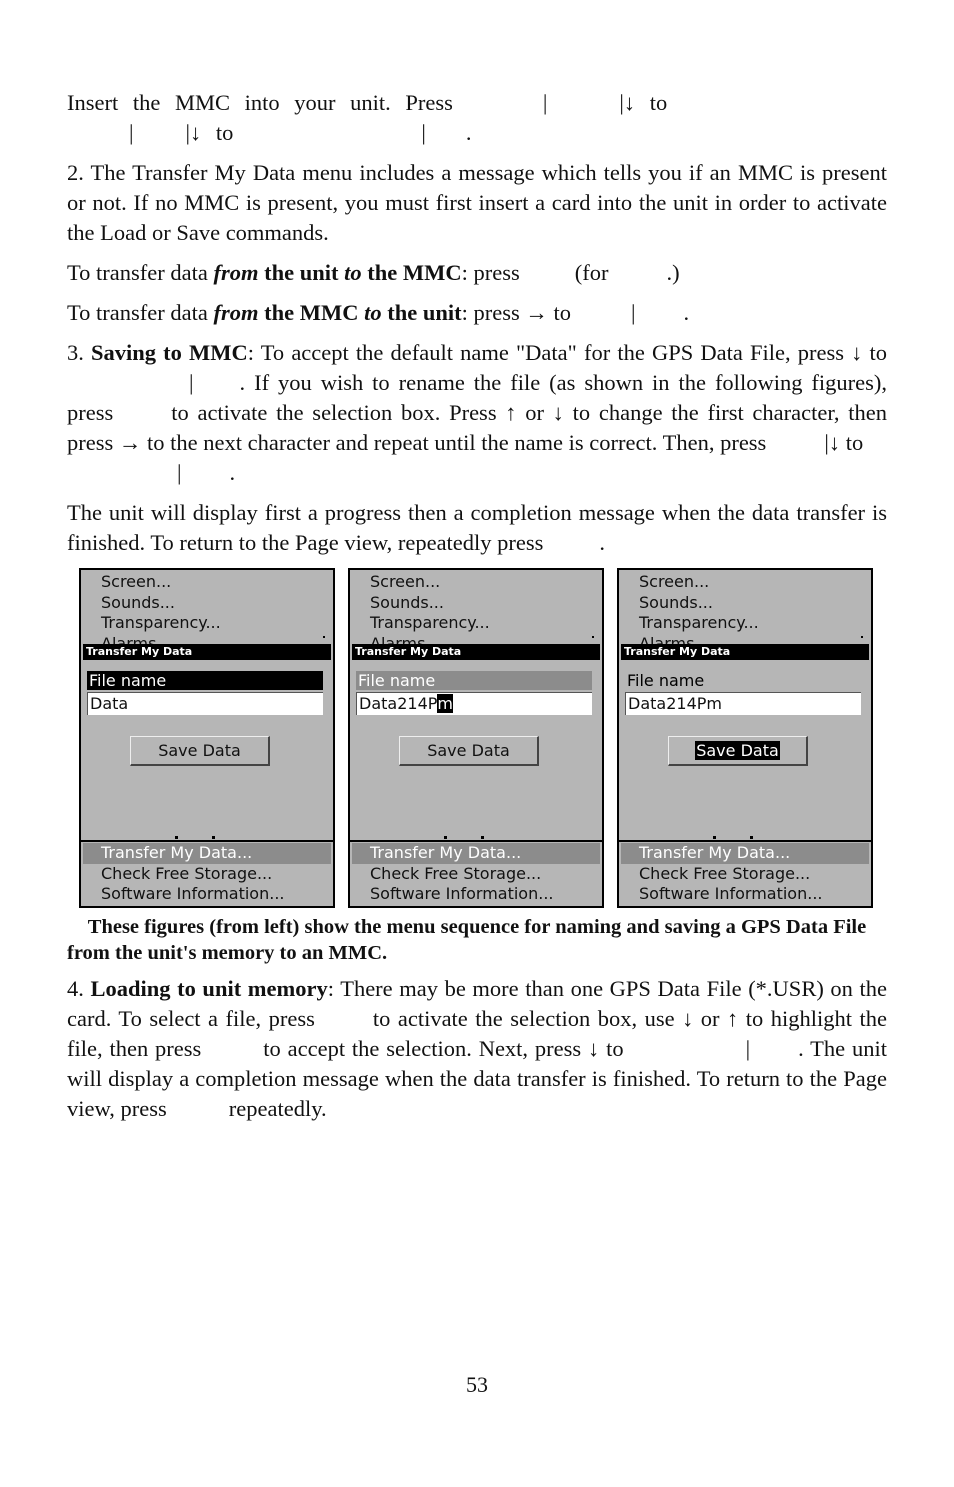 This screenshot has width=954, height=1487. I want to click on page-number: 53, so click(477, 1384).